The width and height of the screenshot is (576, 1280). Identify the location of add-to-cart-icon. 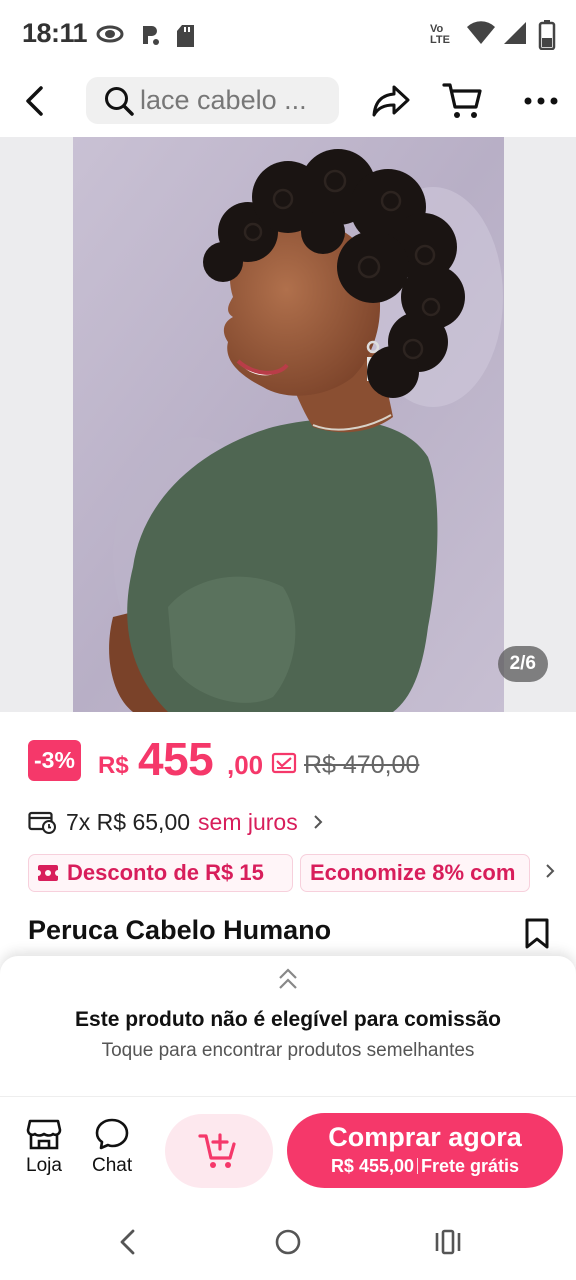
(217, 1150).